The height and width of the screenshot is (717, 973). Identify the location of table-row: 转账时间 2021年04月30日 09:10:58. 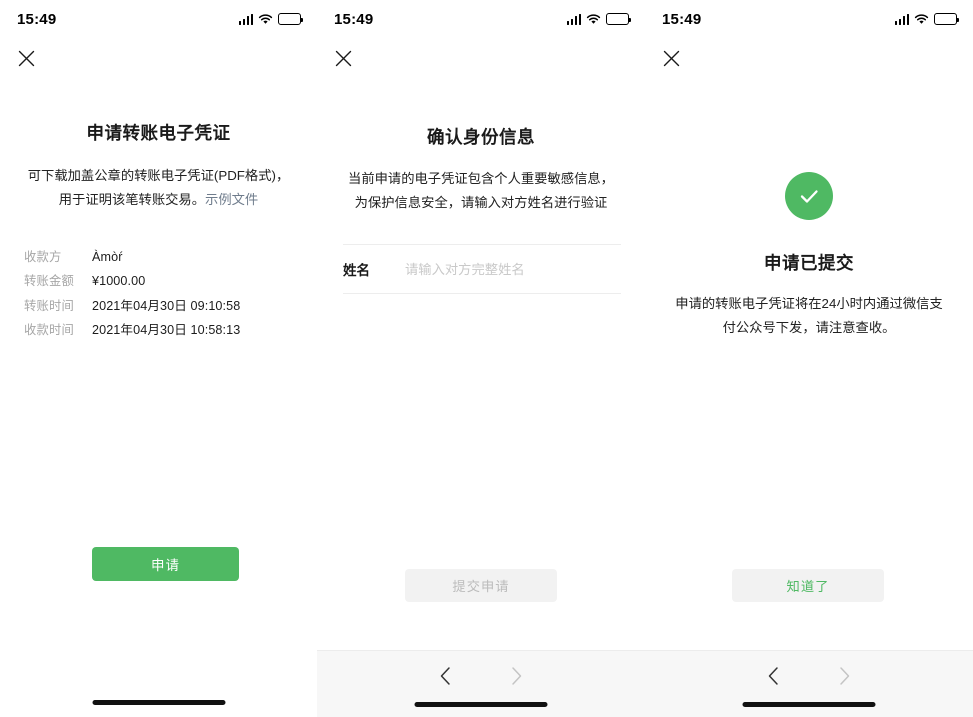
(159, 307).